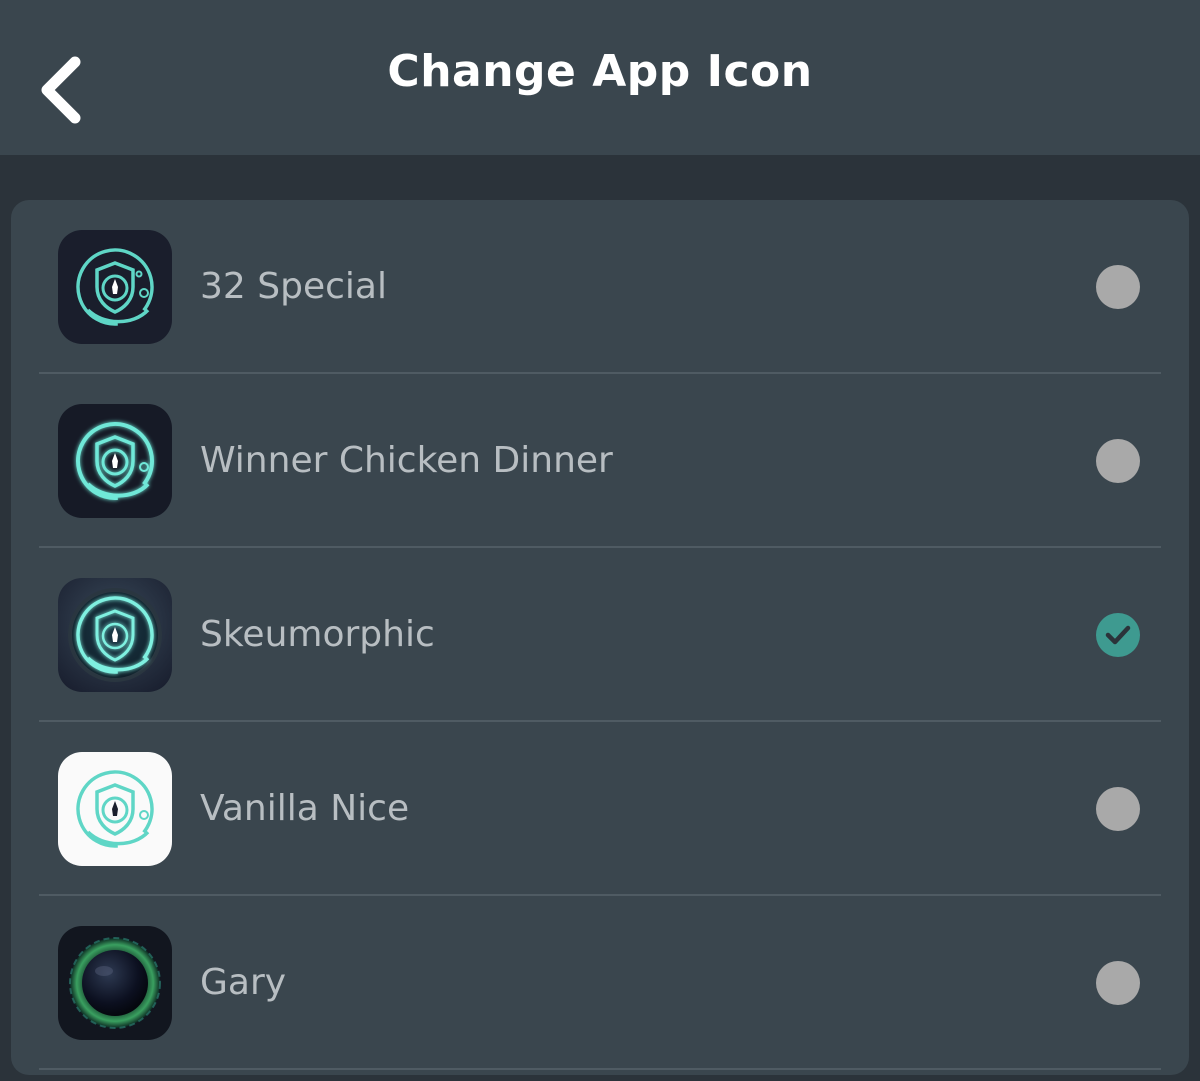 This screenshot has width=1200, height=1081. Describe the element at coordinates (600, 71) in the screenshot. I see `page-title: Change App Icon` at that location.